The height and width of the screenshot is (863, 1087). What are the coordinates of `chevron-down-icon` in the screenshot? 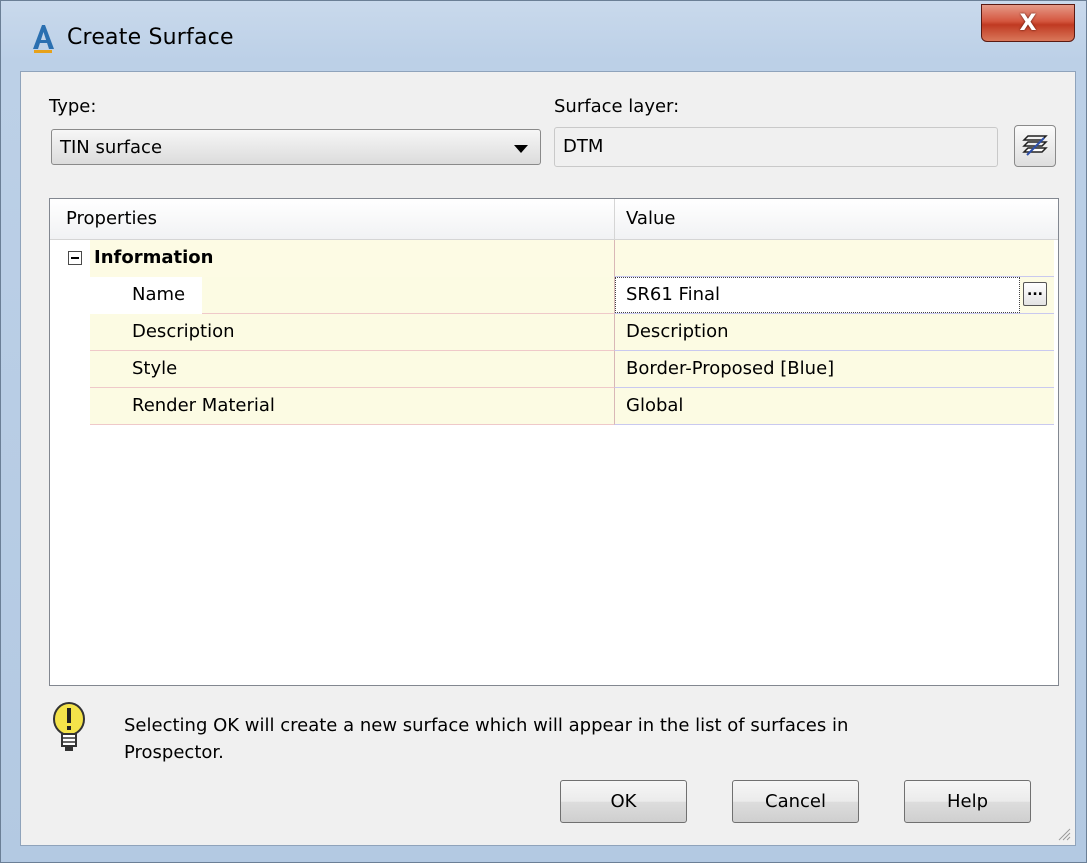 It's located at (521, 149).